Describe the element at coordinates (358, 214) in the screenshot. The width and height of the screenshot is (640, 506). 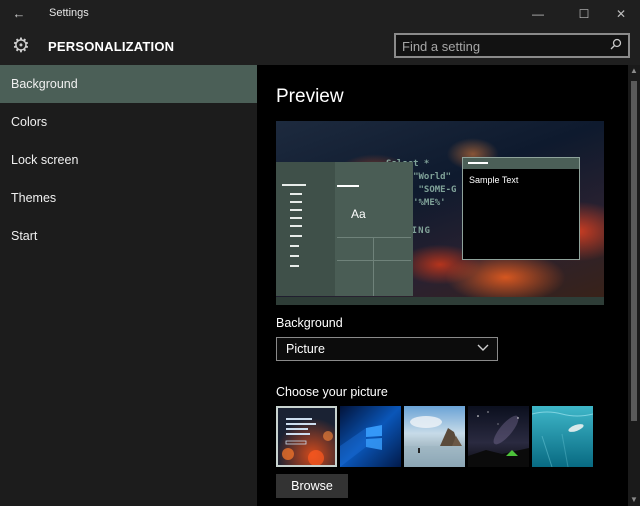
I see `preview-tile-text: Aa` at that location.